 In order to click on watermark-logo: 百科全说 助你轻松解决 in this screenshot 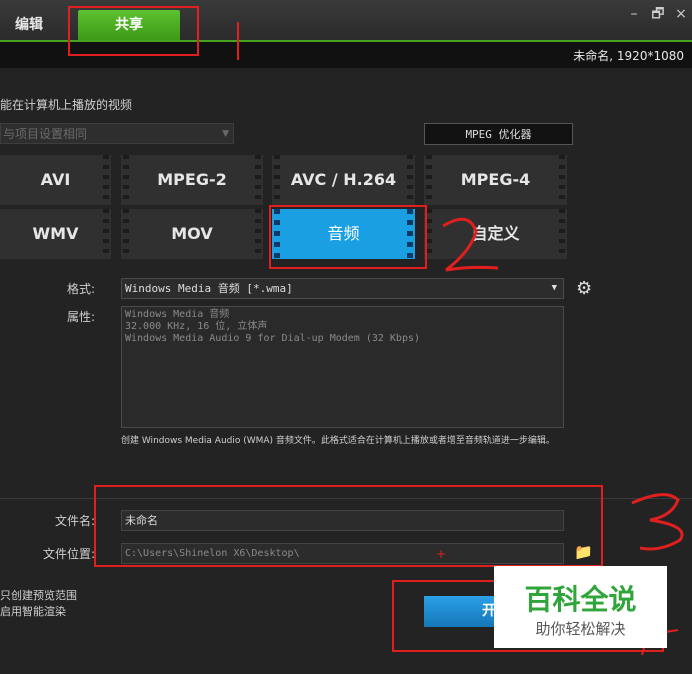, I will do `click(580, 607)`.